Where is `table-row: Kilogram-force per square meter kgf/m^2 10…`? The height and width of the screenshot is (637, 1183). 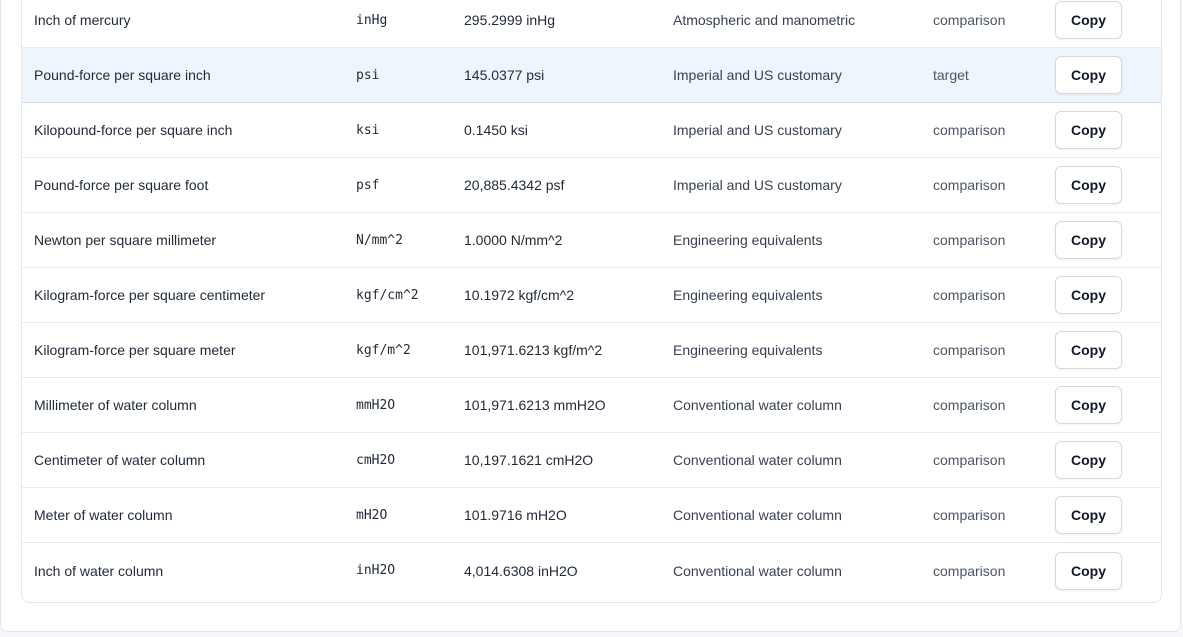
table-row: Kilogram-force per square meter kgf/m^2 10… is located at coordinates (591, 350).